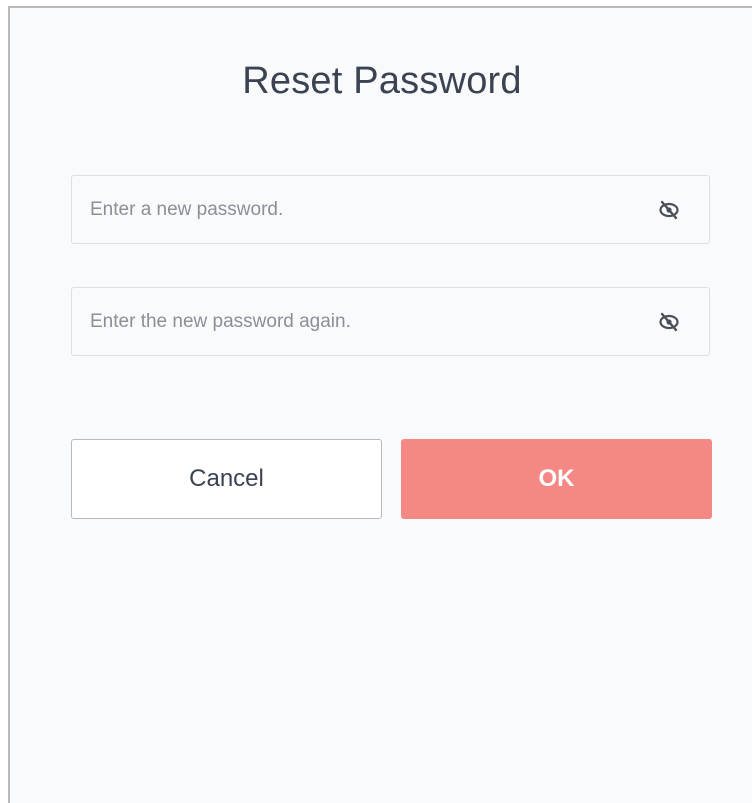 The width and height of the screenshot is (752, 803). What do you see at coordinates (370, 321) in the screenshot?
I see `confirm-password-input` at bounding box center [370, 321].